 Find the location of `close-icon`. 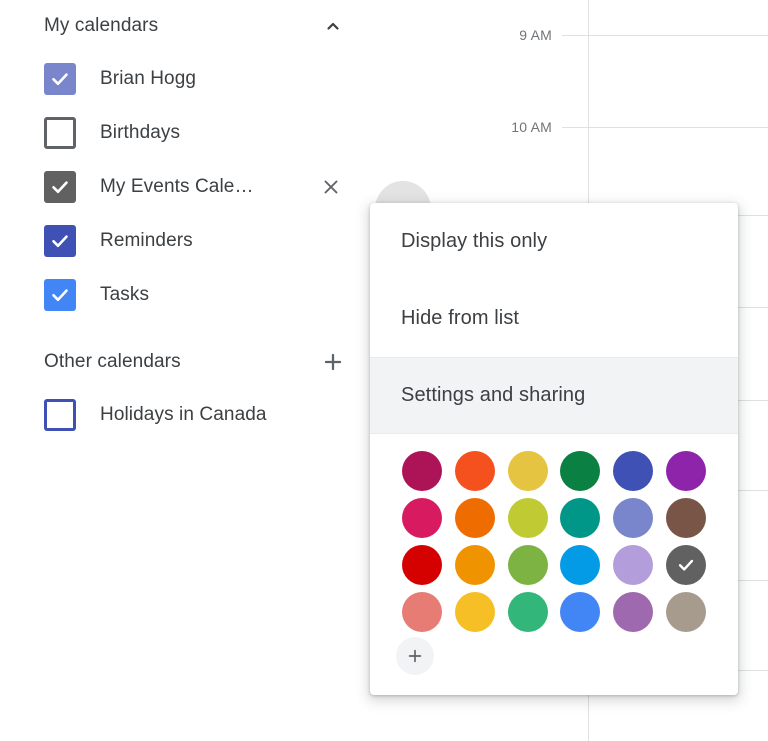

close-icon is located at coordinates (331, 187).